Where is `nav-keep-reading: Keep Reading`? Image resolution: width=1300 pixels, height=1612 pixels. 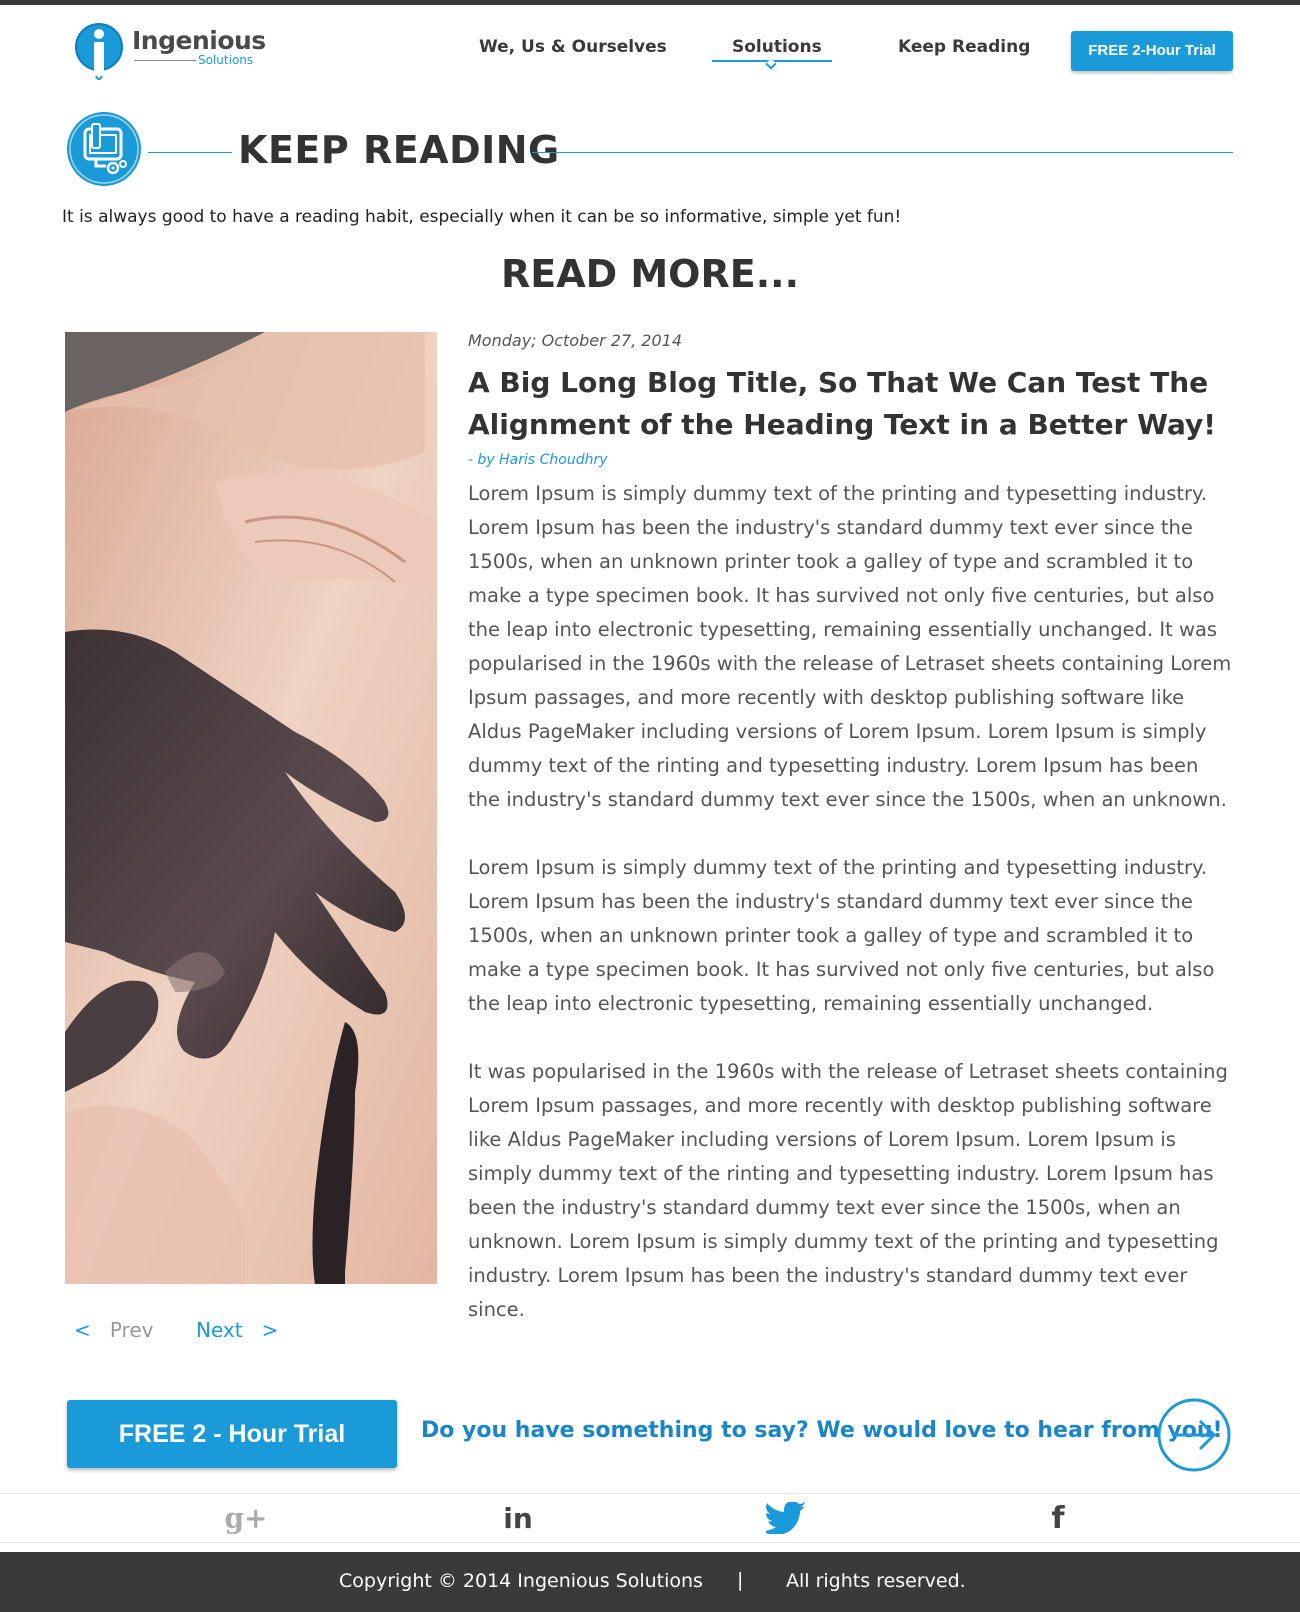
nav-keep-reading: Keep Reading is located at coordinates (964, 47).